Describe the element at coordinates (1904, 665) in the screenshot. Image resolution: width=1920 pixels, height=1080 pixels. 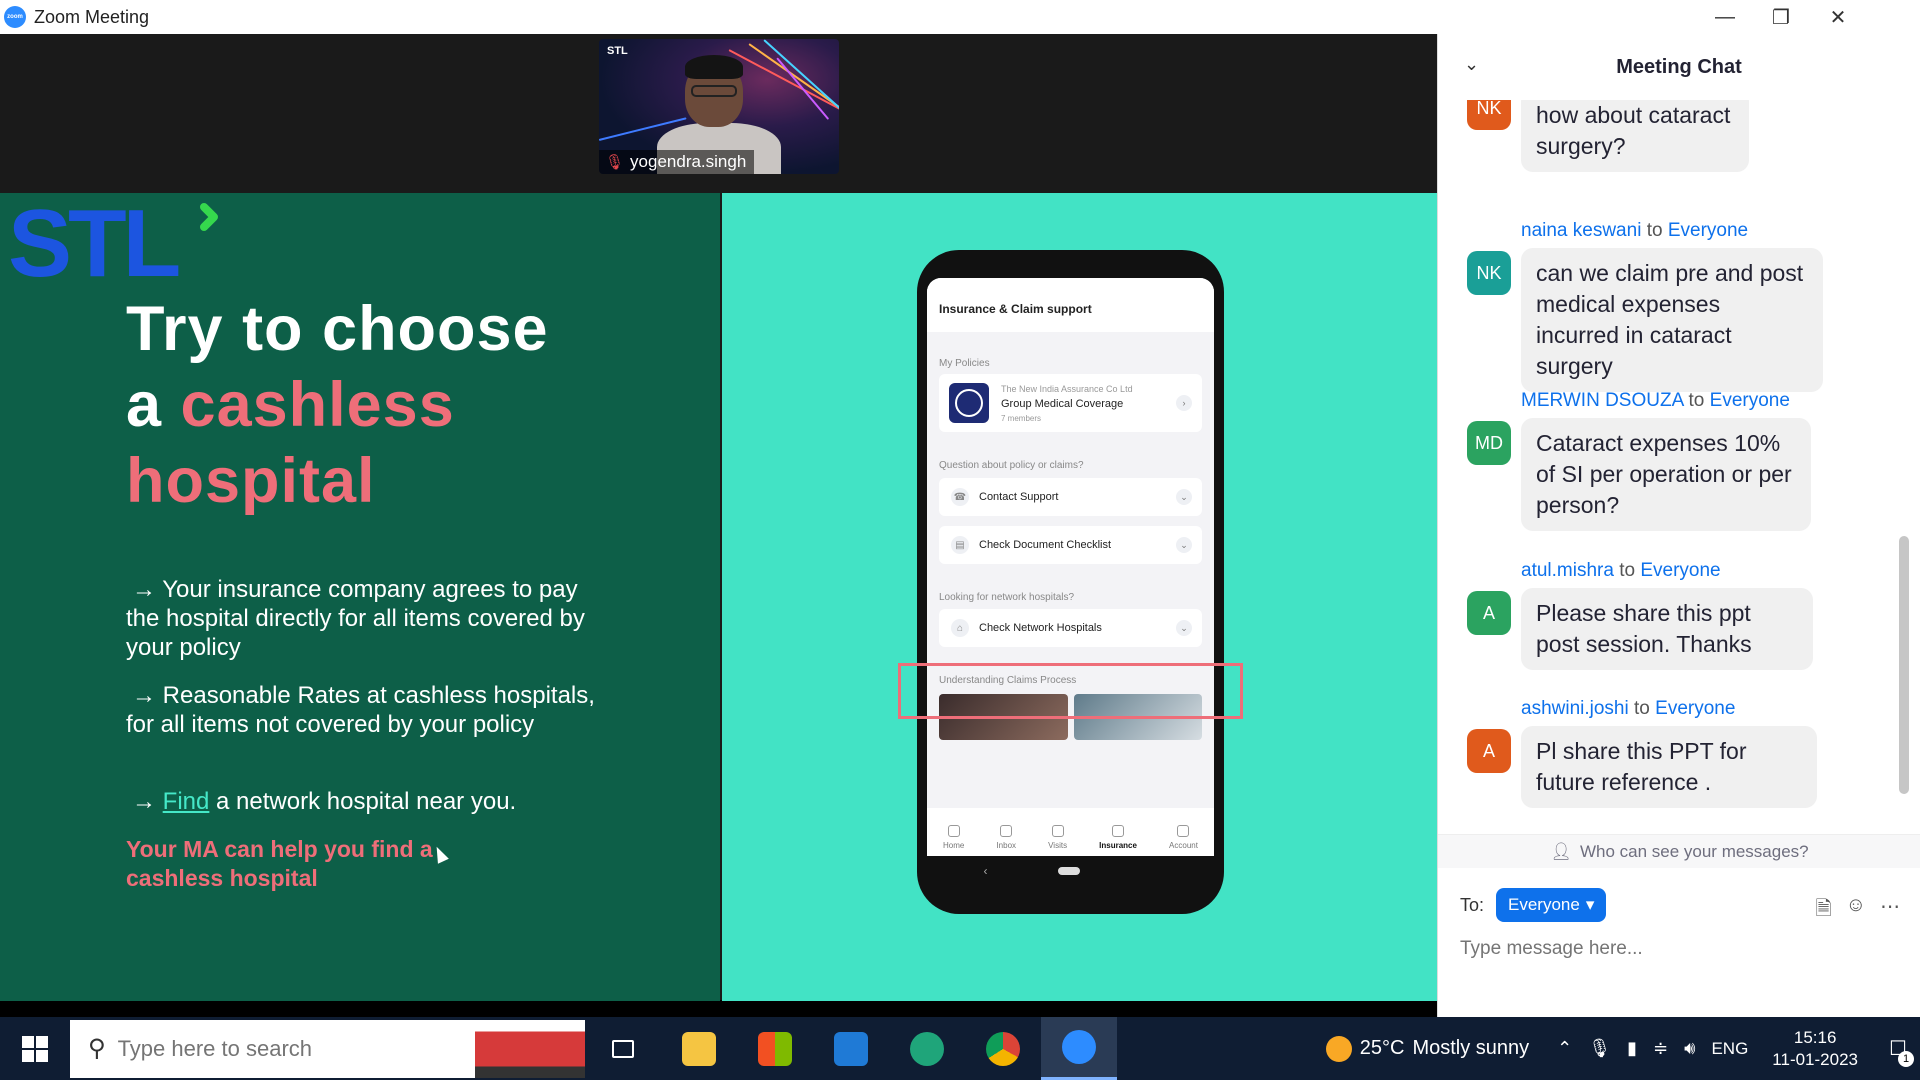
I see `chat-scrollbar` at that location.